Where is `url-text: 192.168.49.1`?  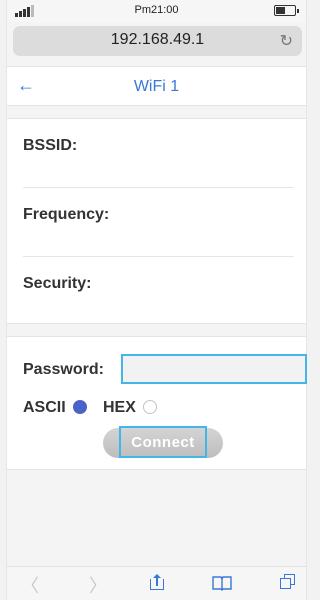 url-text: 192.168.49.1 is located at coordinates (157, 40).